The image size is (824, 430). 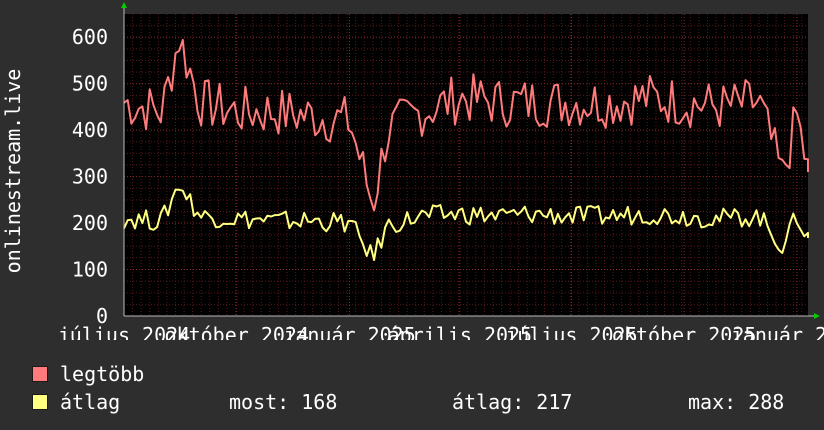 I want to click on legend-label: átlag, so click(x=90, y=402).